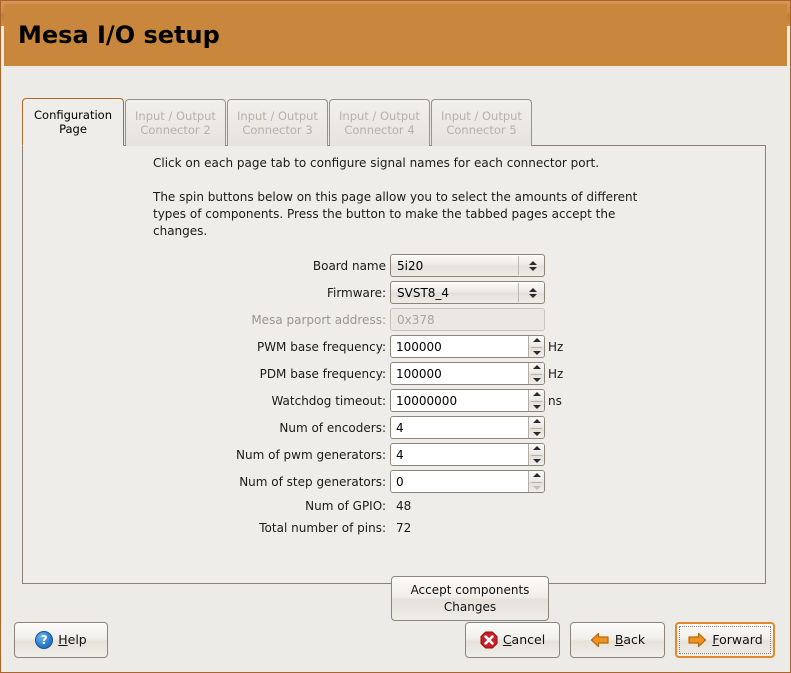  I want to click on label-pdm-base-frequency: PDM base frequency:, so click(322, 373).